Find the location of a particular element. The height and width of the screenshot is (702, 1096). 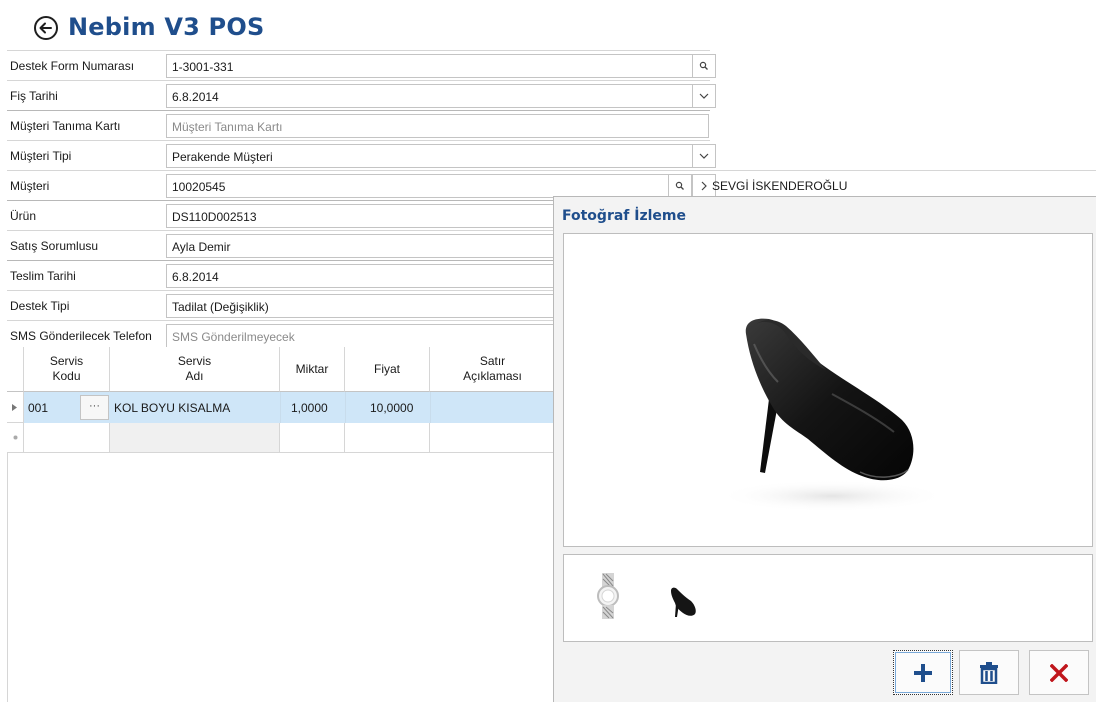

satir-aciklamasi-header-line2: Açıklaması is located at coordinates (492, 376).